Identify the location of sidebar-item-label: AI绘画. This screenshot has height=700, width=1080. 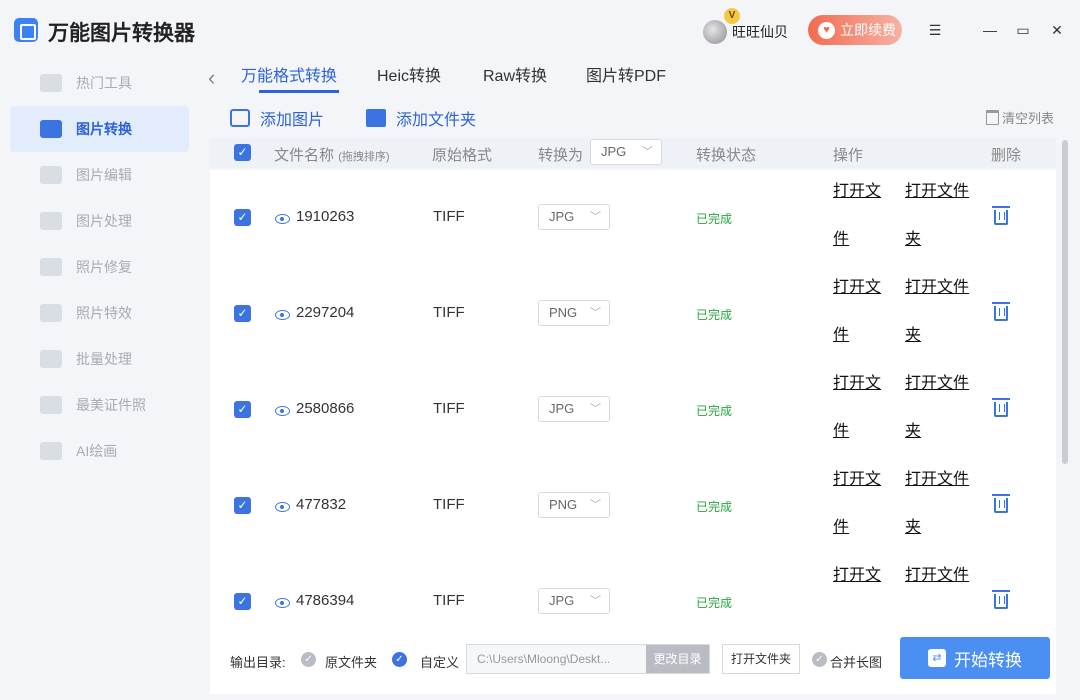
(97, 451).